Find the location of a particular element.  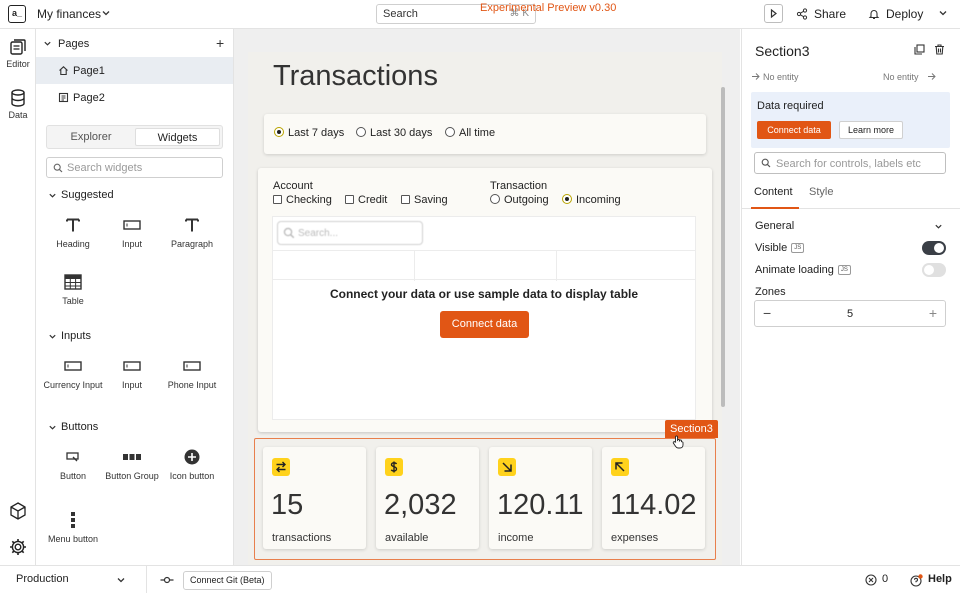

learn-more-button: Learn more is located at coordinates (871, 130).